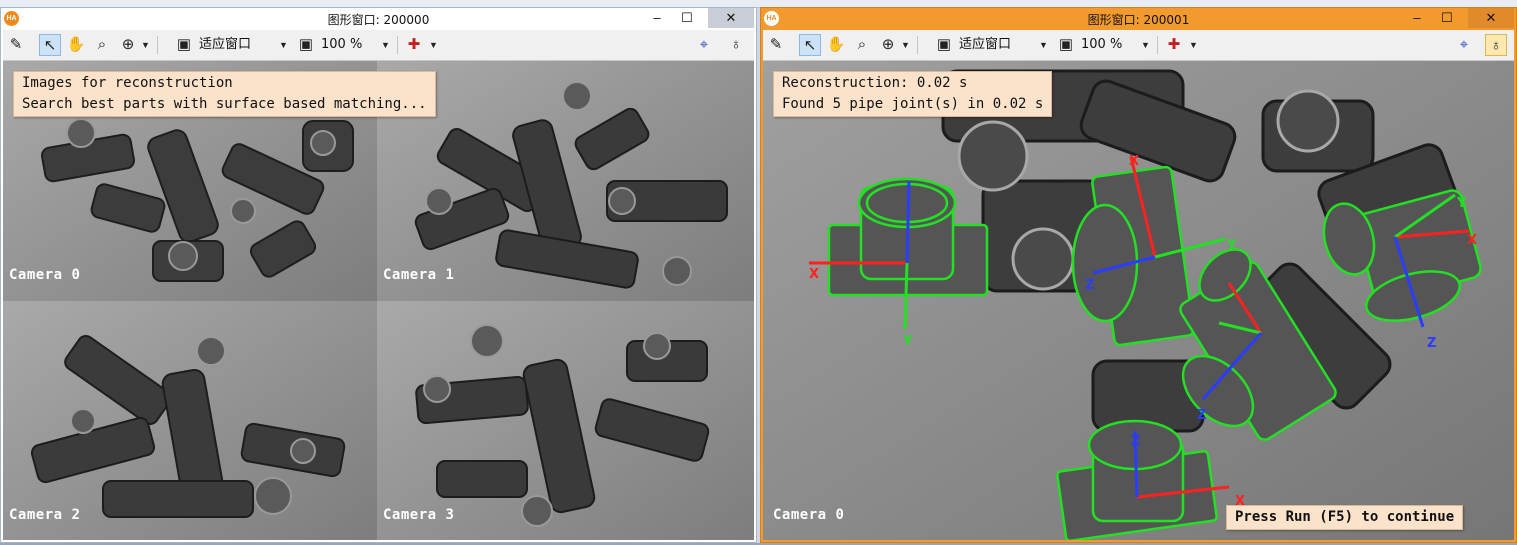  I want to click on continue-prompt: Press Run (F5) to continue, so click(1345, 517).